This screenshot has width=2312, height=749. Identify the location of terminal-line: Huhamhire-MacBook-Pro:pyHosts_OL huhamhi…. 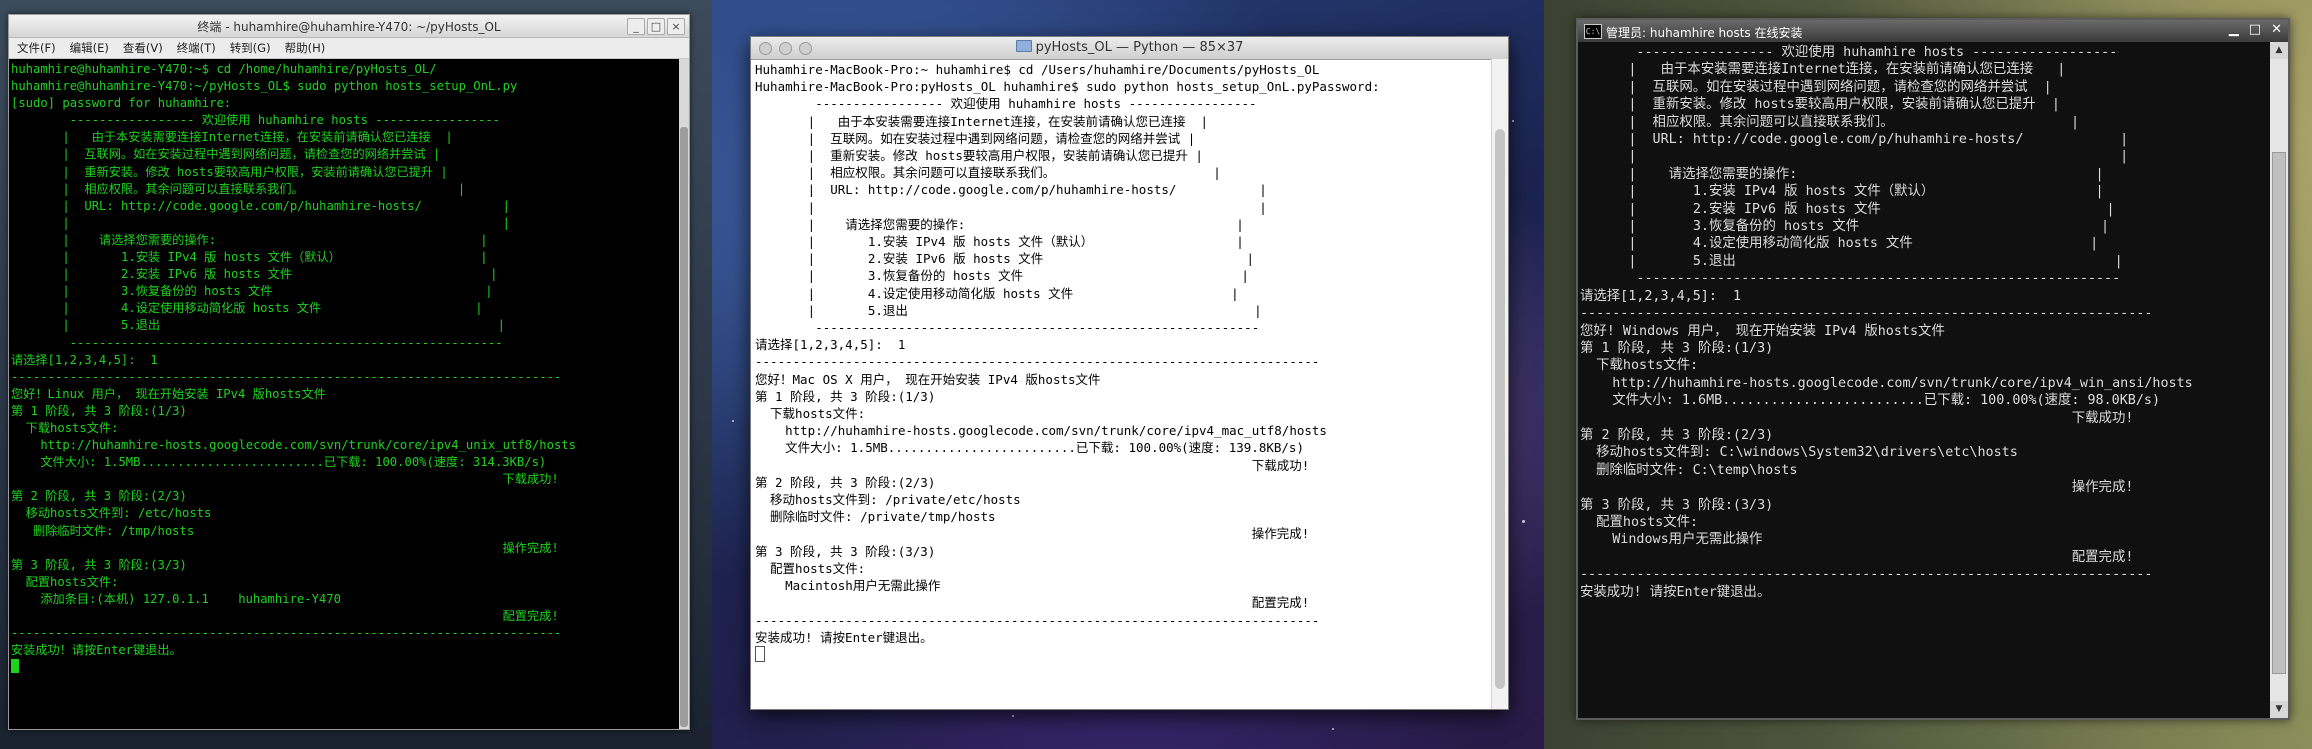
(1067, 87).